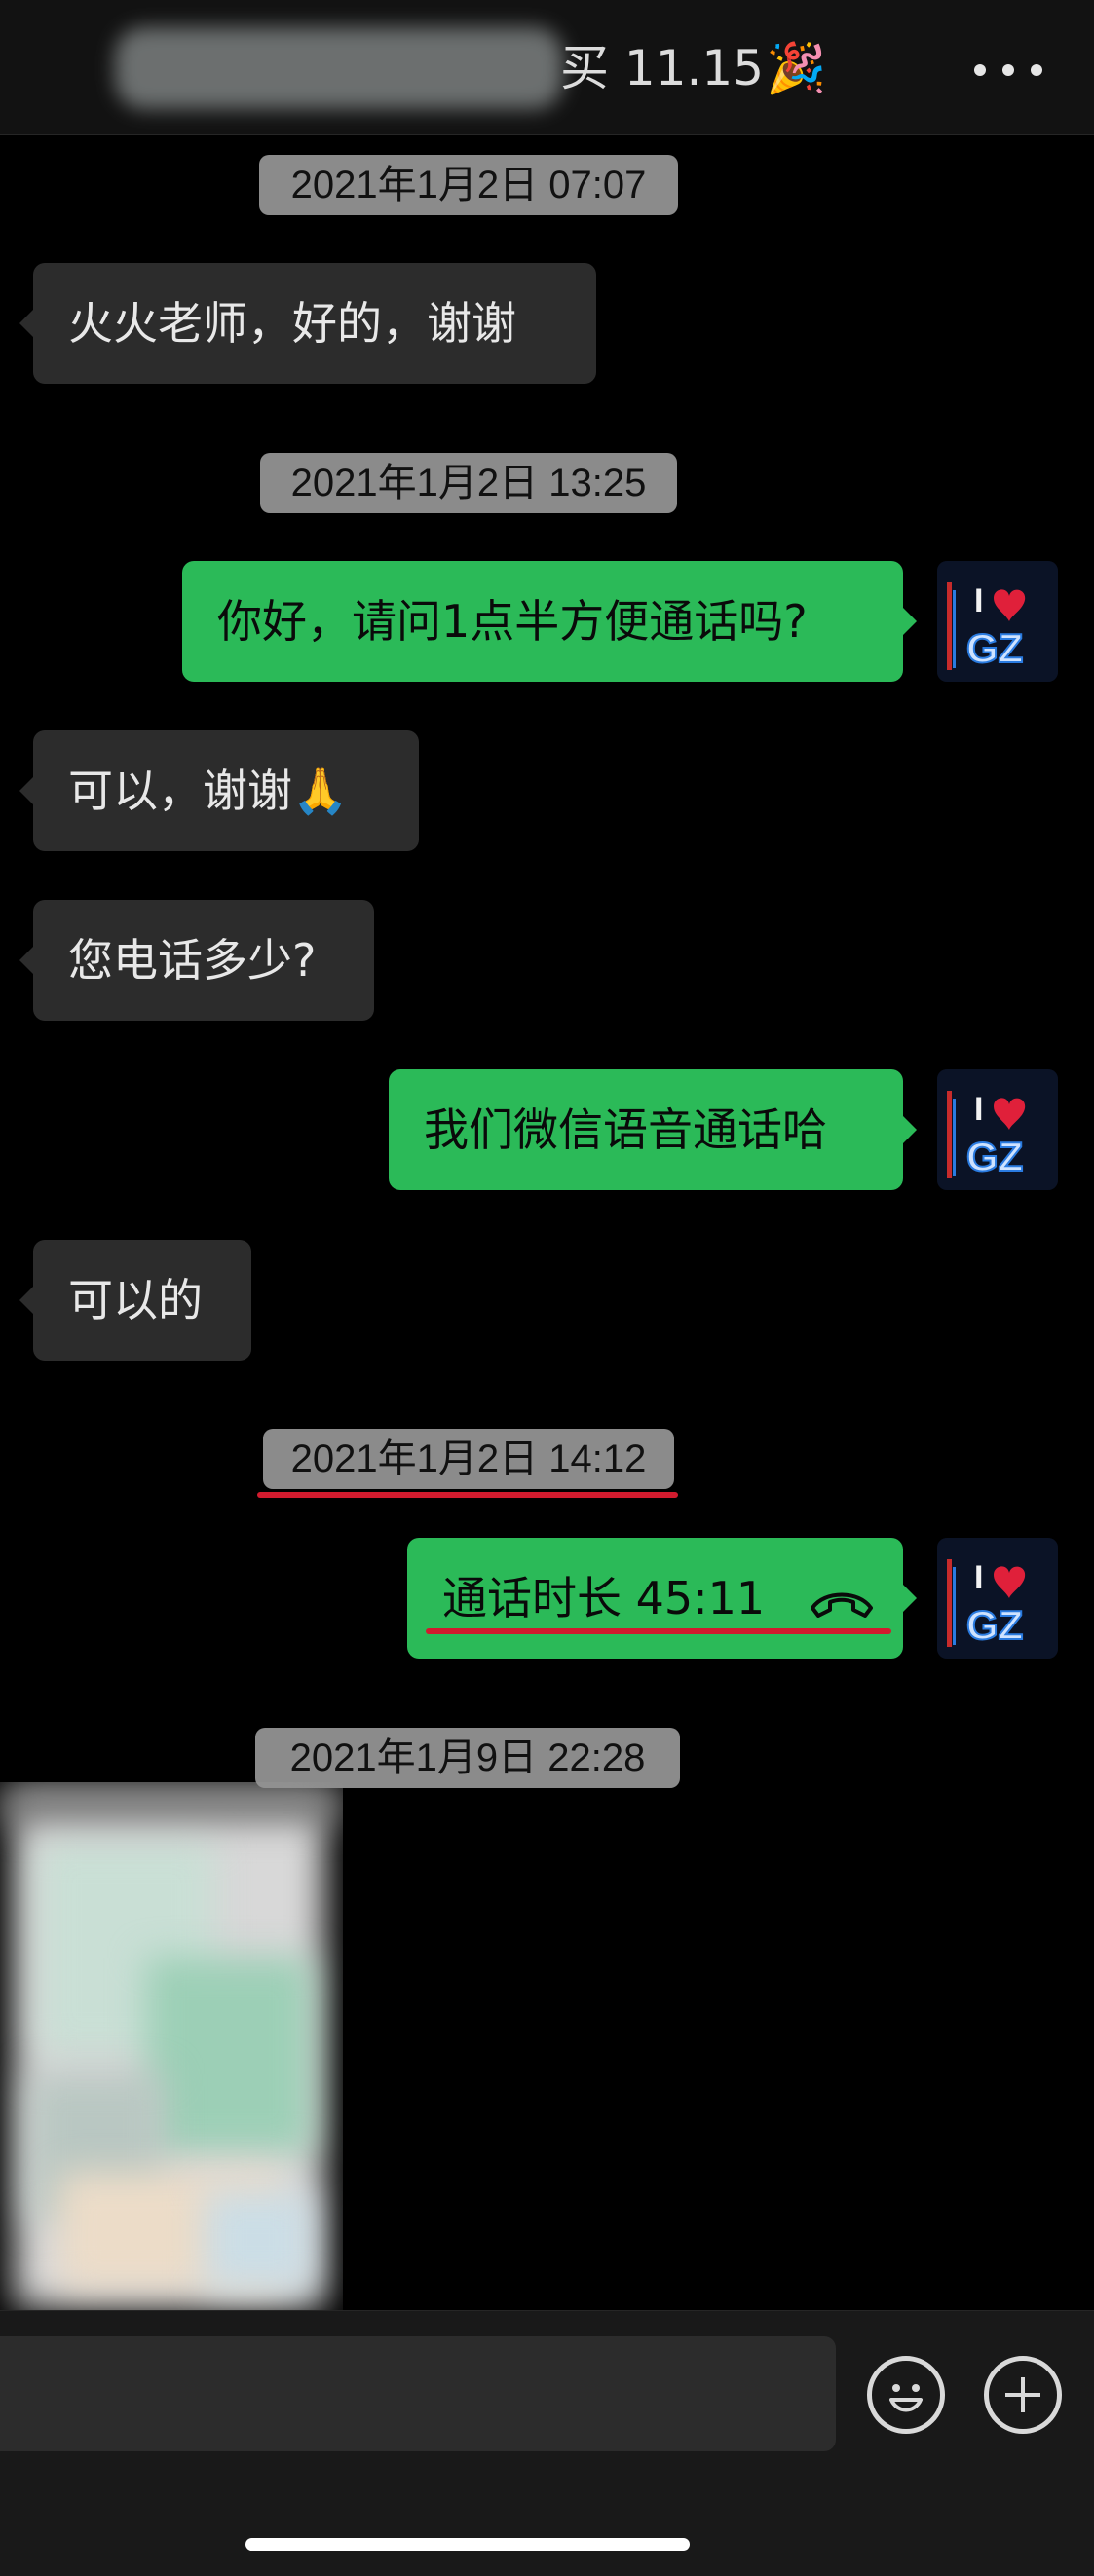  I want to click on timestamp: 2021年1月2日 07:07, so click(469, 185).